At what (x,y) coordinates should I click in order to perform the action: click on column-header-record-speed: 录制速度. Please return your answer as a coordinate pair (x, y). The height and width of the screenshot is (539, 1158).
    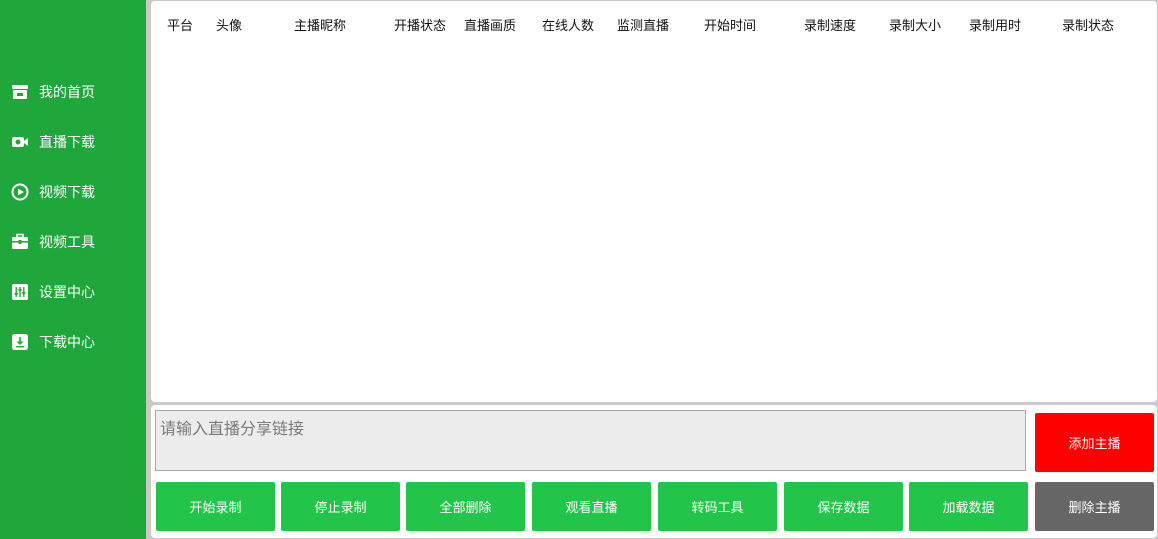
    Looking at the image, I should click on (830, 24).